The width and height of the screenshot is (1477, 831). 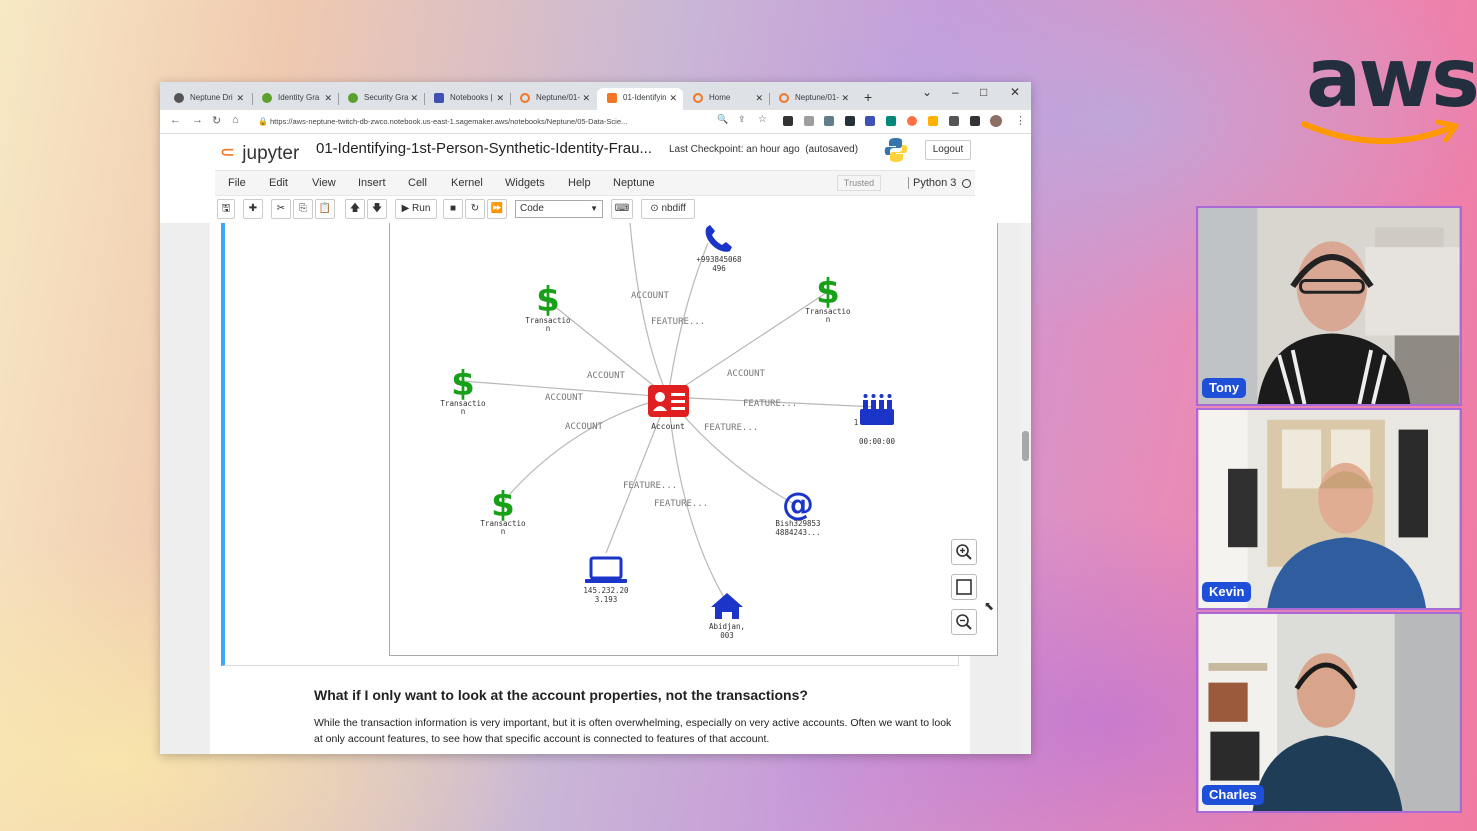 What do you see at coordinates (606, 580) in the screenshot?
I see `ip-address-node: 145.232.20 3.193` at bounding box center [606, 580].